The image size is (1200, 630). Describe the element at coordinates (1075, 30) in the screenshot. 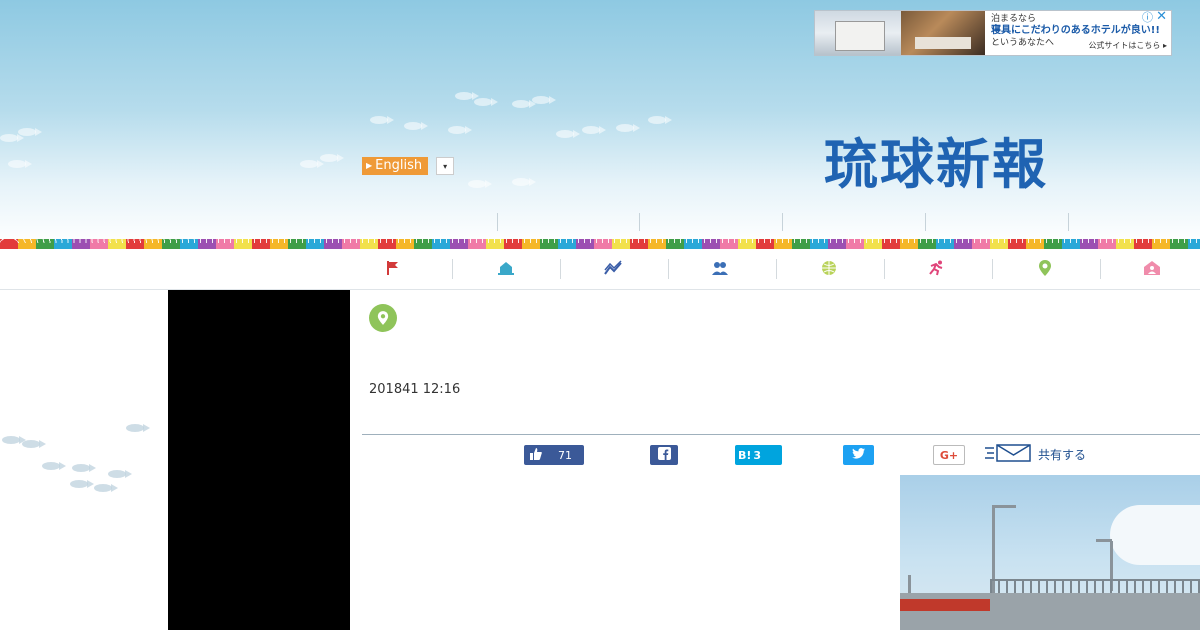

I see `ad-line-2: 寝具にこだわりのあるホテルが良い!!` at that location.